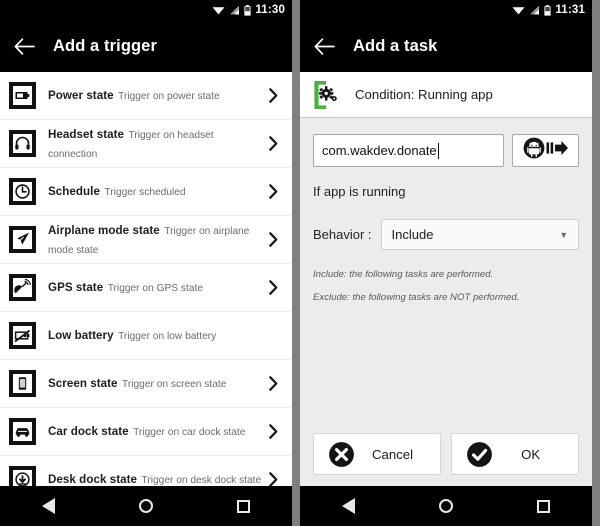 This screenshot has height=526, width=600. Describe the element at coordinates (596, 263) in the screenshot. I see `right-edge-gutter` at that location.